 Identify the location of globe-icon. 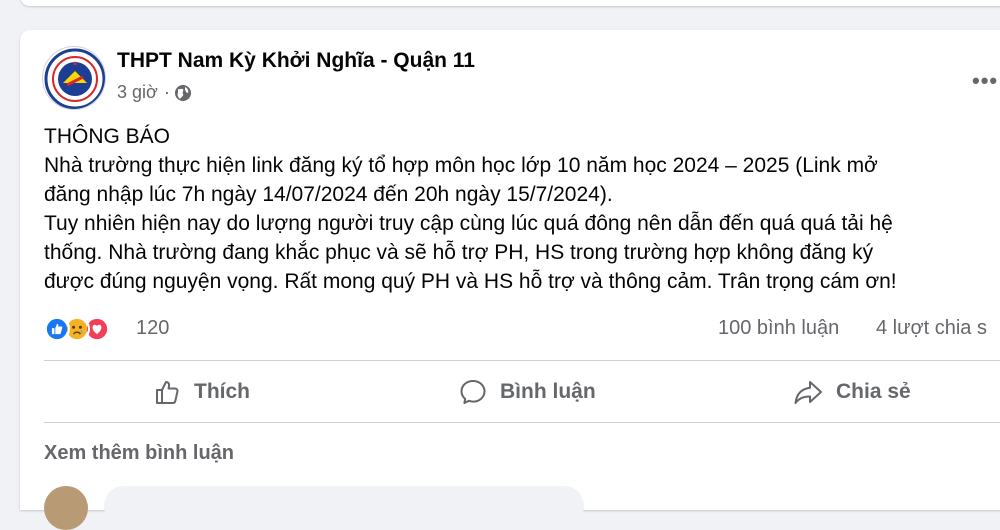
(183, 93).